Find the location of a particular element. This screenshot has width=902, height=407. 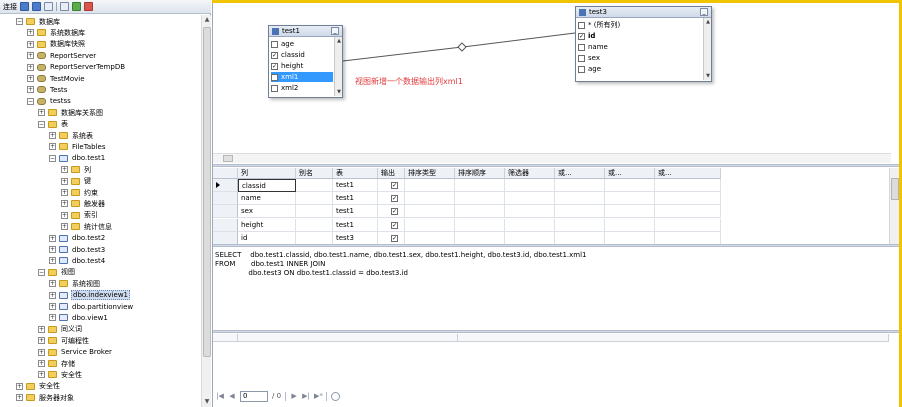

tree-node: + 服务器对象 is located at coordinates (45, 397).